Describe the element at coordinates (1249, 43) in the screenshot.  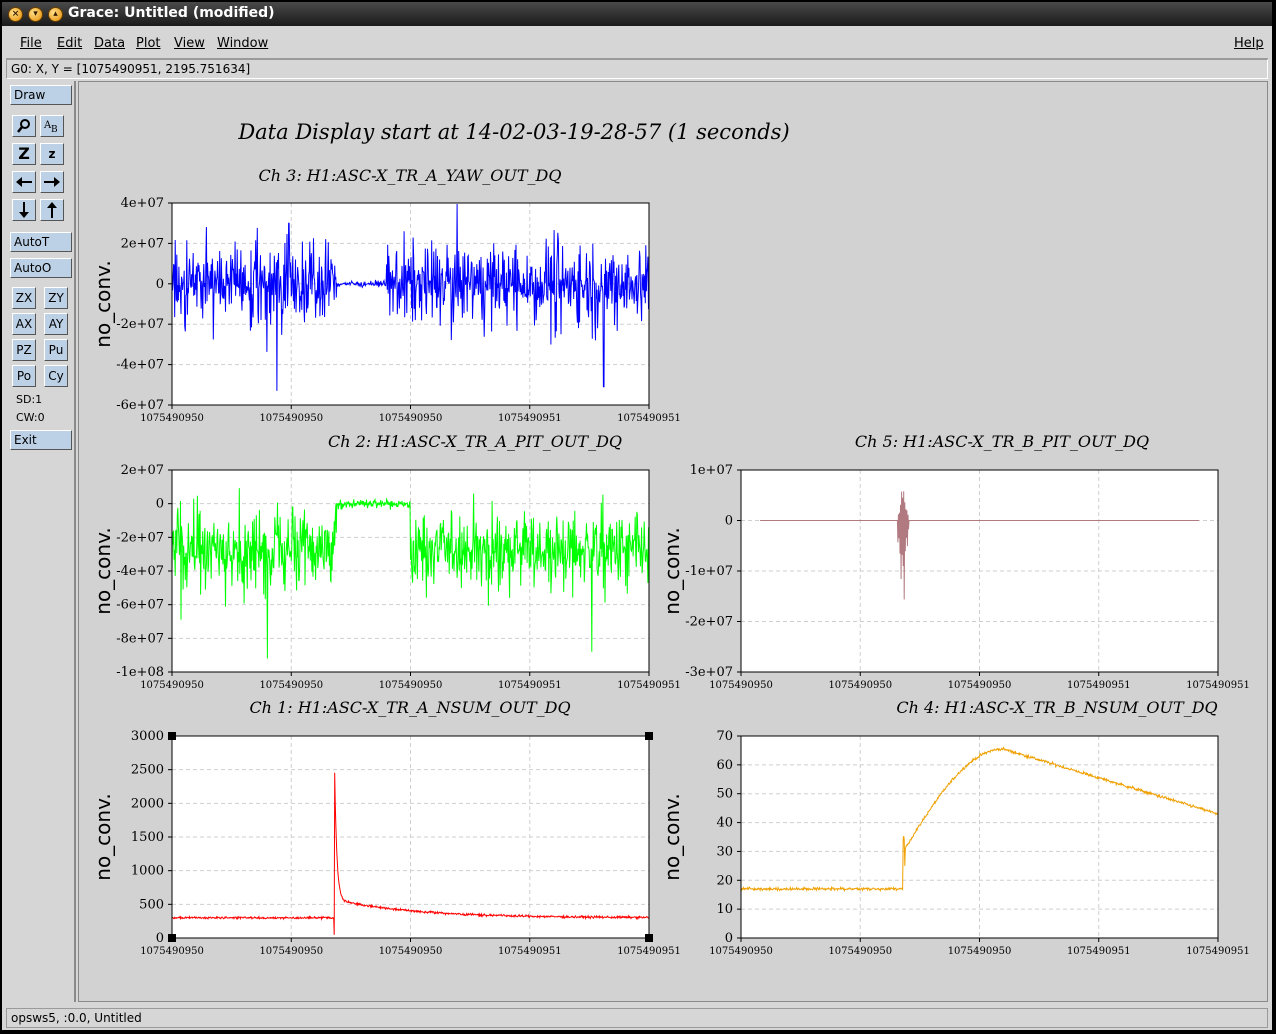
I see `menu-help: Help` at that location.